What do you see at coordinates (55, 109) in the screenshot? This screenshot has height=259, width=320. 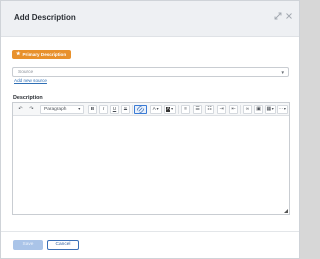 I see `block-format-value: Paragraph` at bounding box center [55, 109].